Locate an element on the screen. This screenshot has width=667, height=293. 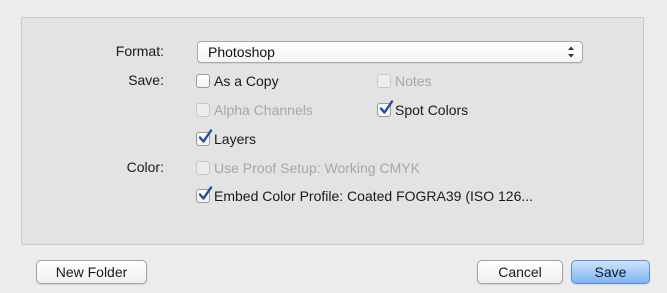
use-proof-setup-checkbox: Use Proof Setup: Working CMYK is located at coordinates (308, 168).